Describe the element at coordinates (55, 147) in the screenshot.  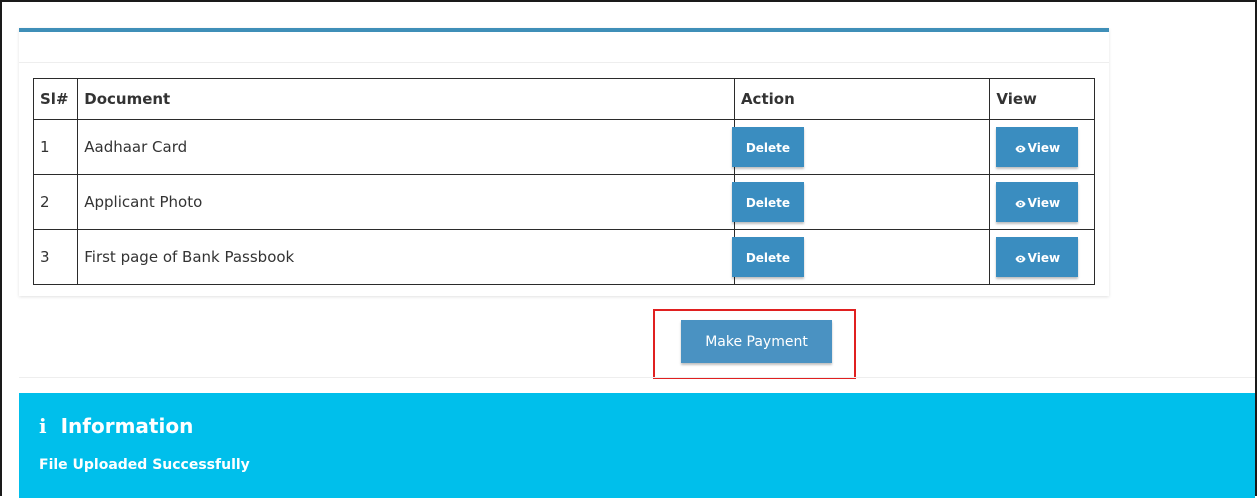
I see `row-sl: 1` at that location.